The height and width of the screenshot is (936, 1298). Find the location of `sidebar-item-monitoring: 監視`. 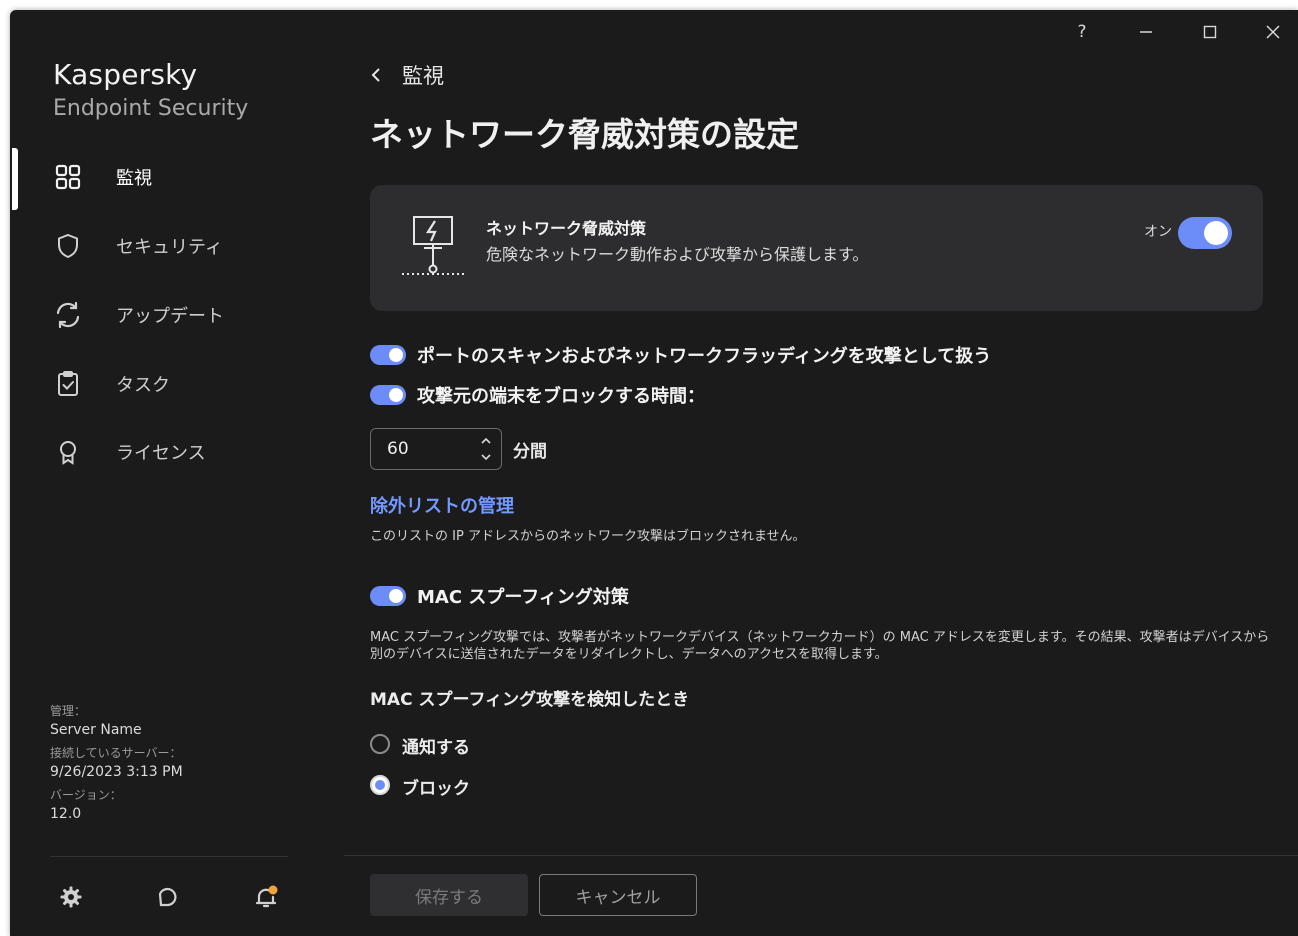

sidebar-item-monitoring: 監視 is located at coordinates (101, 177).